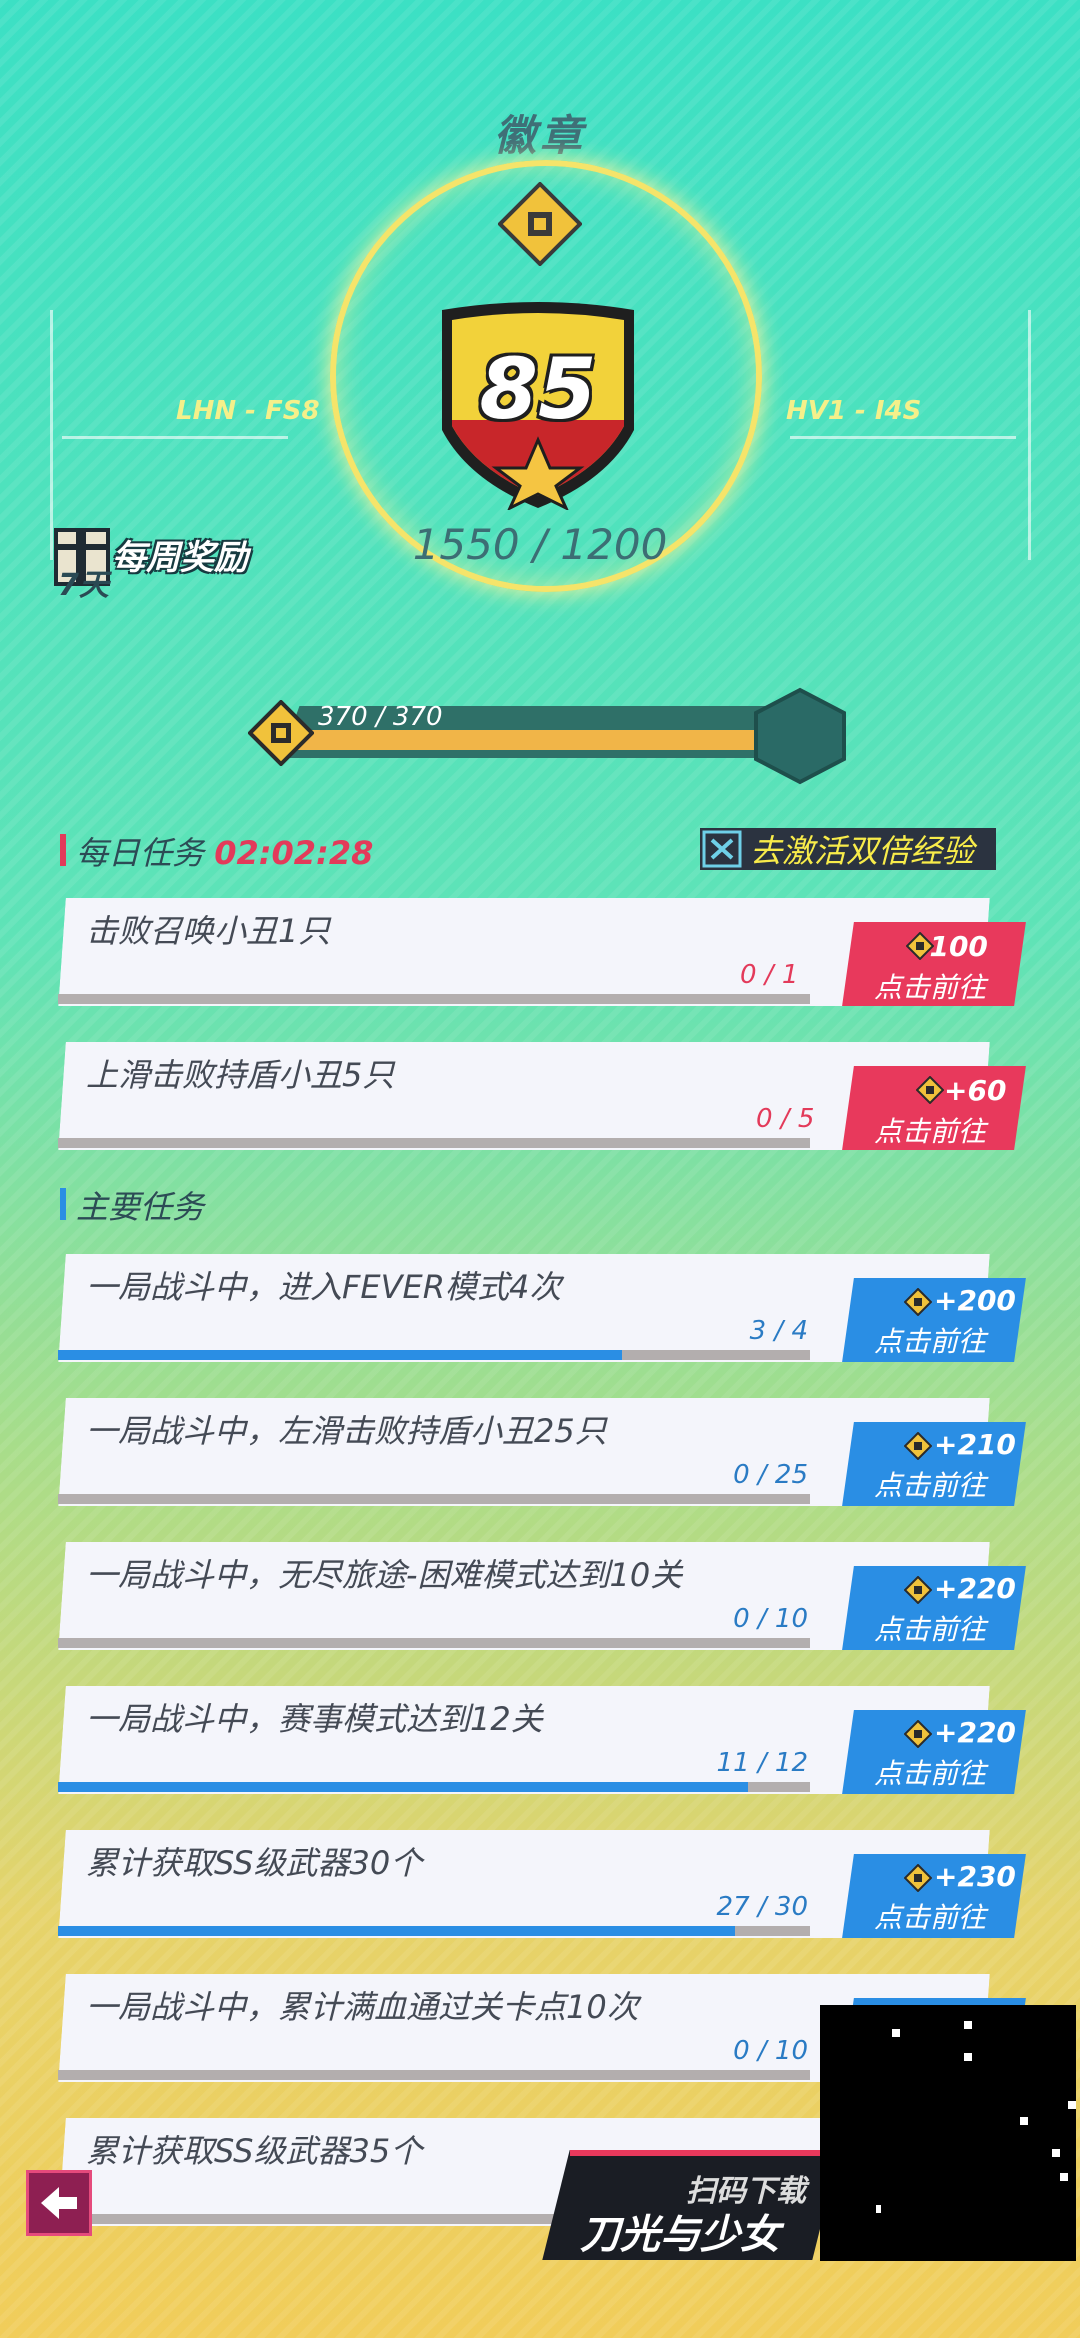 Image resolution: width=1080 pixels, height=2338 pixels. Describe the element at coordinates (800, 736) in the screenshot. I see `next-level-hex-icon` at that location.